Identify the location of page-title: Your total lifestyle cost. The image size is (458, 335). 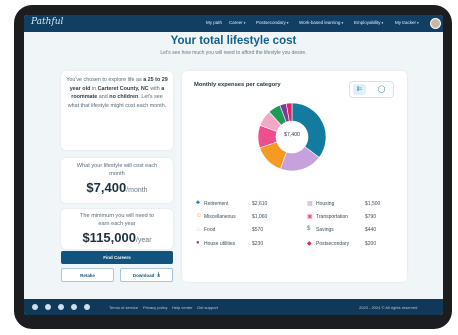
(233, 41).